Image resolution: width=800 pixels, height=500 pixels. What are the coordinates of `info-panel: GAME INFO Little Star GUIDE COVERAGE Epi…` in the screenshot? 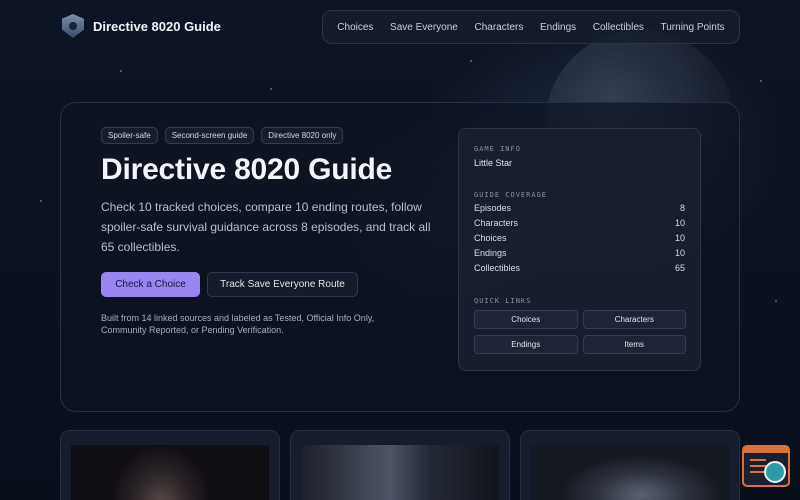 It's located at (579, 249).